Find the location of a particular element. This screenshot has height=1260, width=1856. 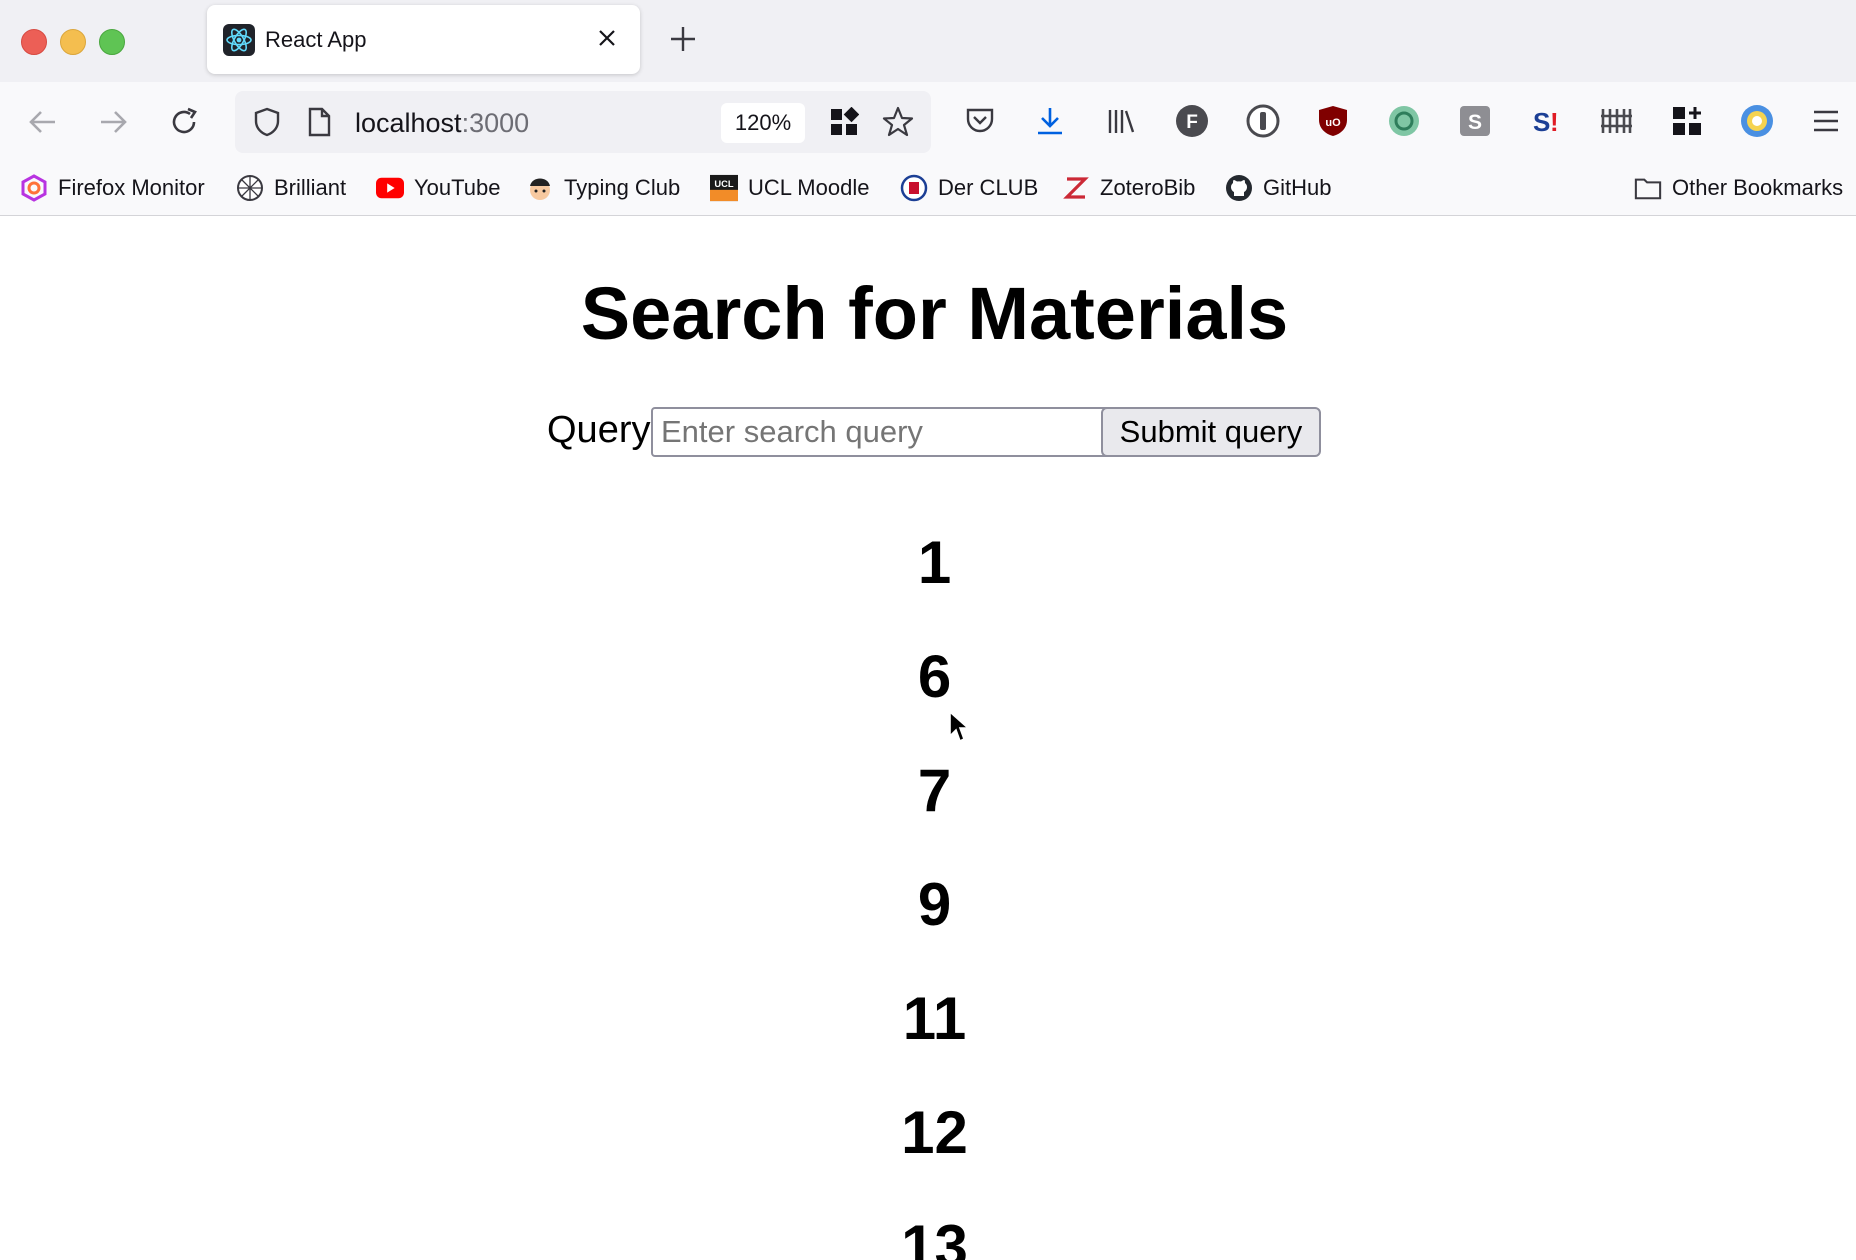

new-tab-button is located at coordinates (683, 39).